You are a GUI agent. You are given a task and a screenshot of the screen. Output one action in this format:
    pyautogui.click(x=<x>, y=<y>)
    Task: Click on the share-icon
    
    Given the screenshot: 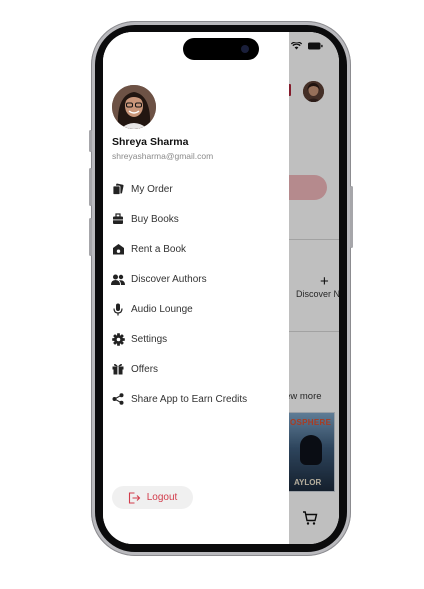 What is the action you would take?
    pyautogui.click(x=118, y=399)
    